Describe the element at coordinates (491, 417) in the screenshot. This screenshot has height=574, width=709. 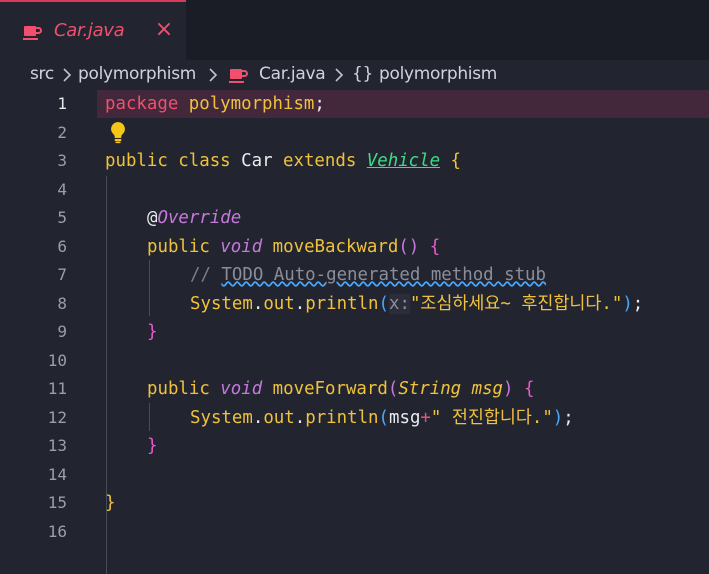
I see `string-literal: " 전진합니다."` at that location.